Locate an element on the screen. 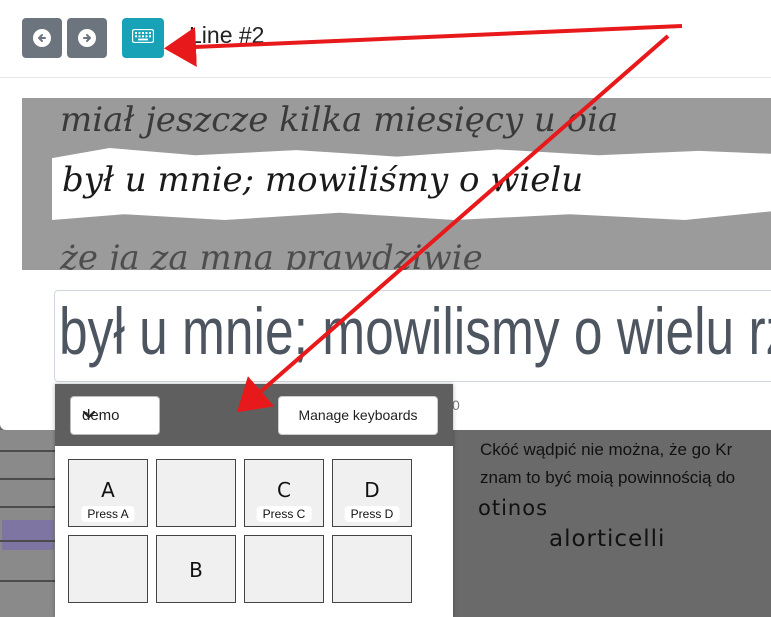 The width and height of the screenshot is (771, 617). manage-keyboards-button: Manage keyboards is located at coordinates (358, 415).